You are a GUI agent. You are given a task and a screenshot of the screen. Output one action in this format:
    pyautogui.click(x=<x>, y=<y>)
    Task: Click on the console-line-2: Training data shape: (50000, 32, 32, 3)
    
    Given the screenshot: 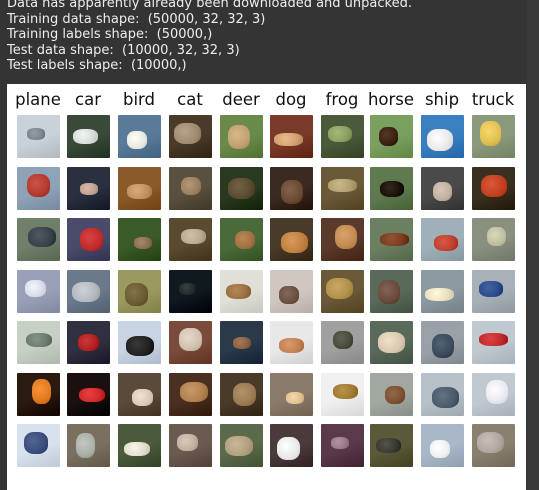 What is the action you would take?
    pyautogui.click(x=136, y=19)
    